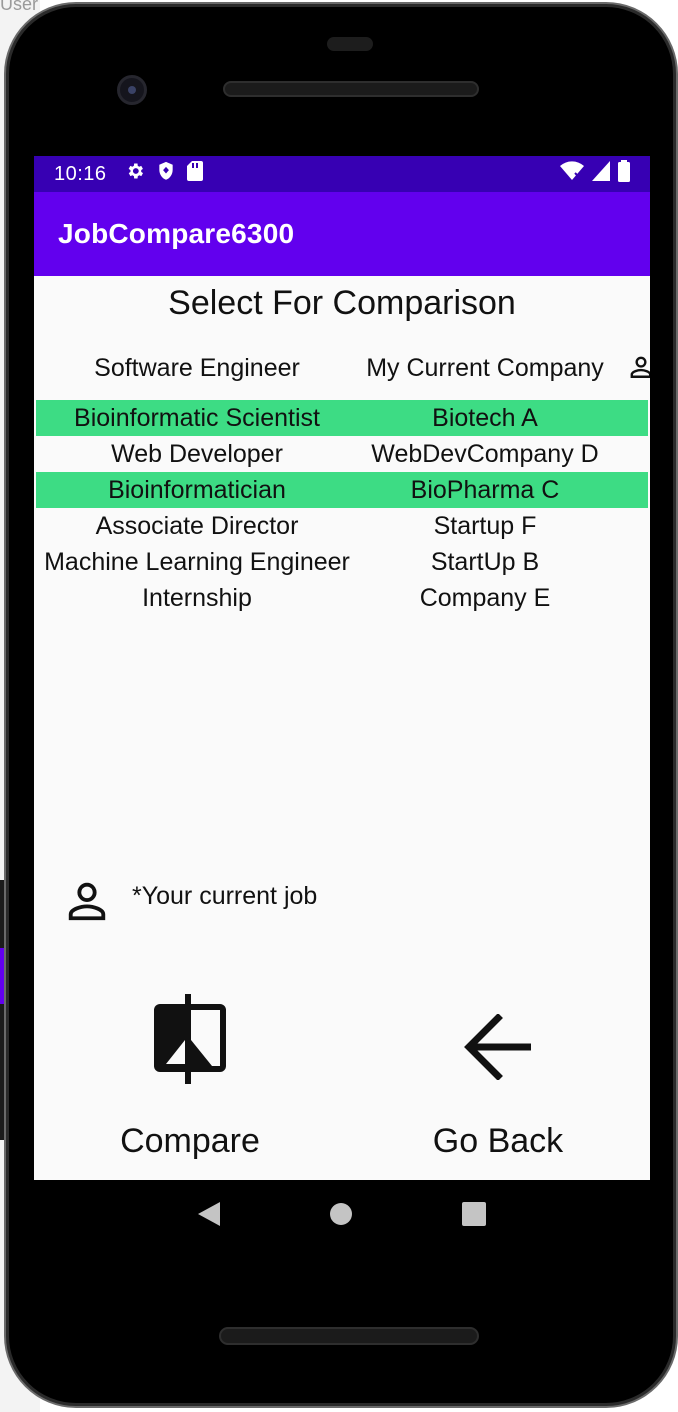  What do you see at coordinates (19, 7) in the screenshot?
I see `background-window-text: User` at bounding box center [19, 7].